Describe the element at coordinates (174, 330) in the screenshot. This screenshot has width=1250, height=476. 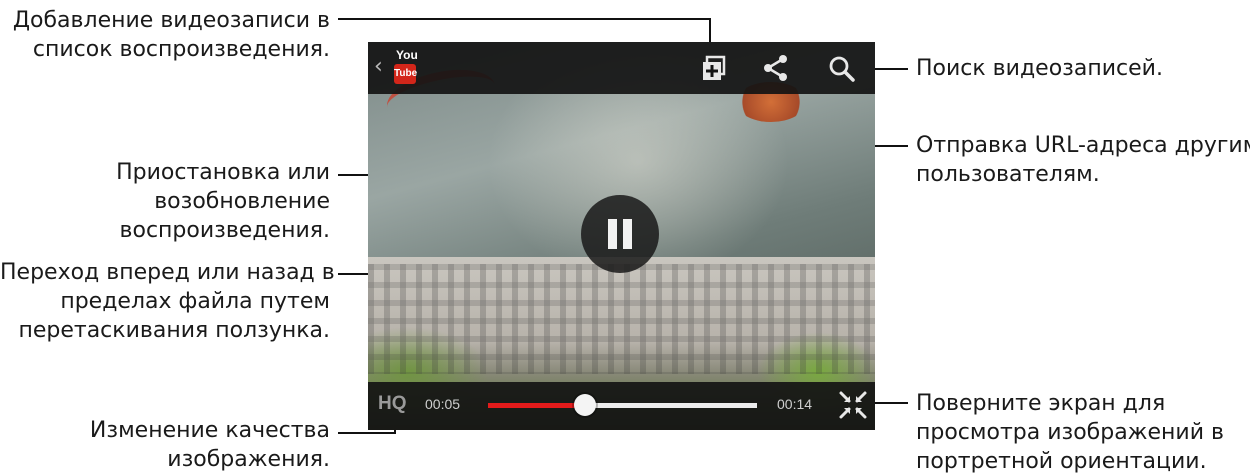
I see `callout-line: перетаскивания ползунка.` at that location.